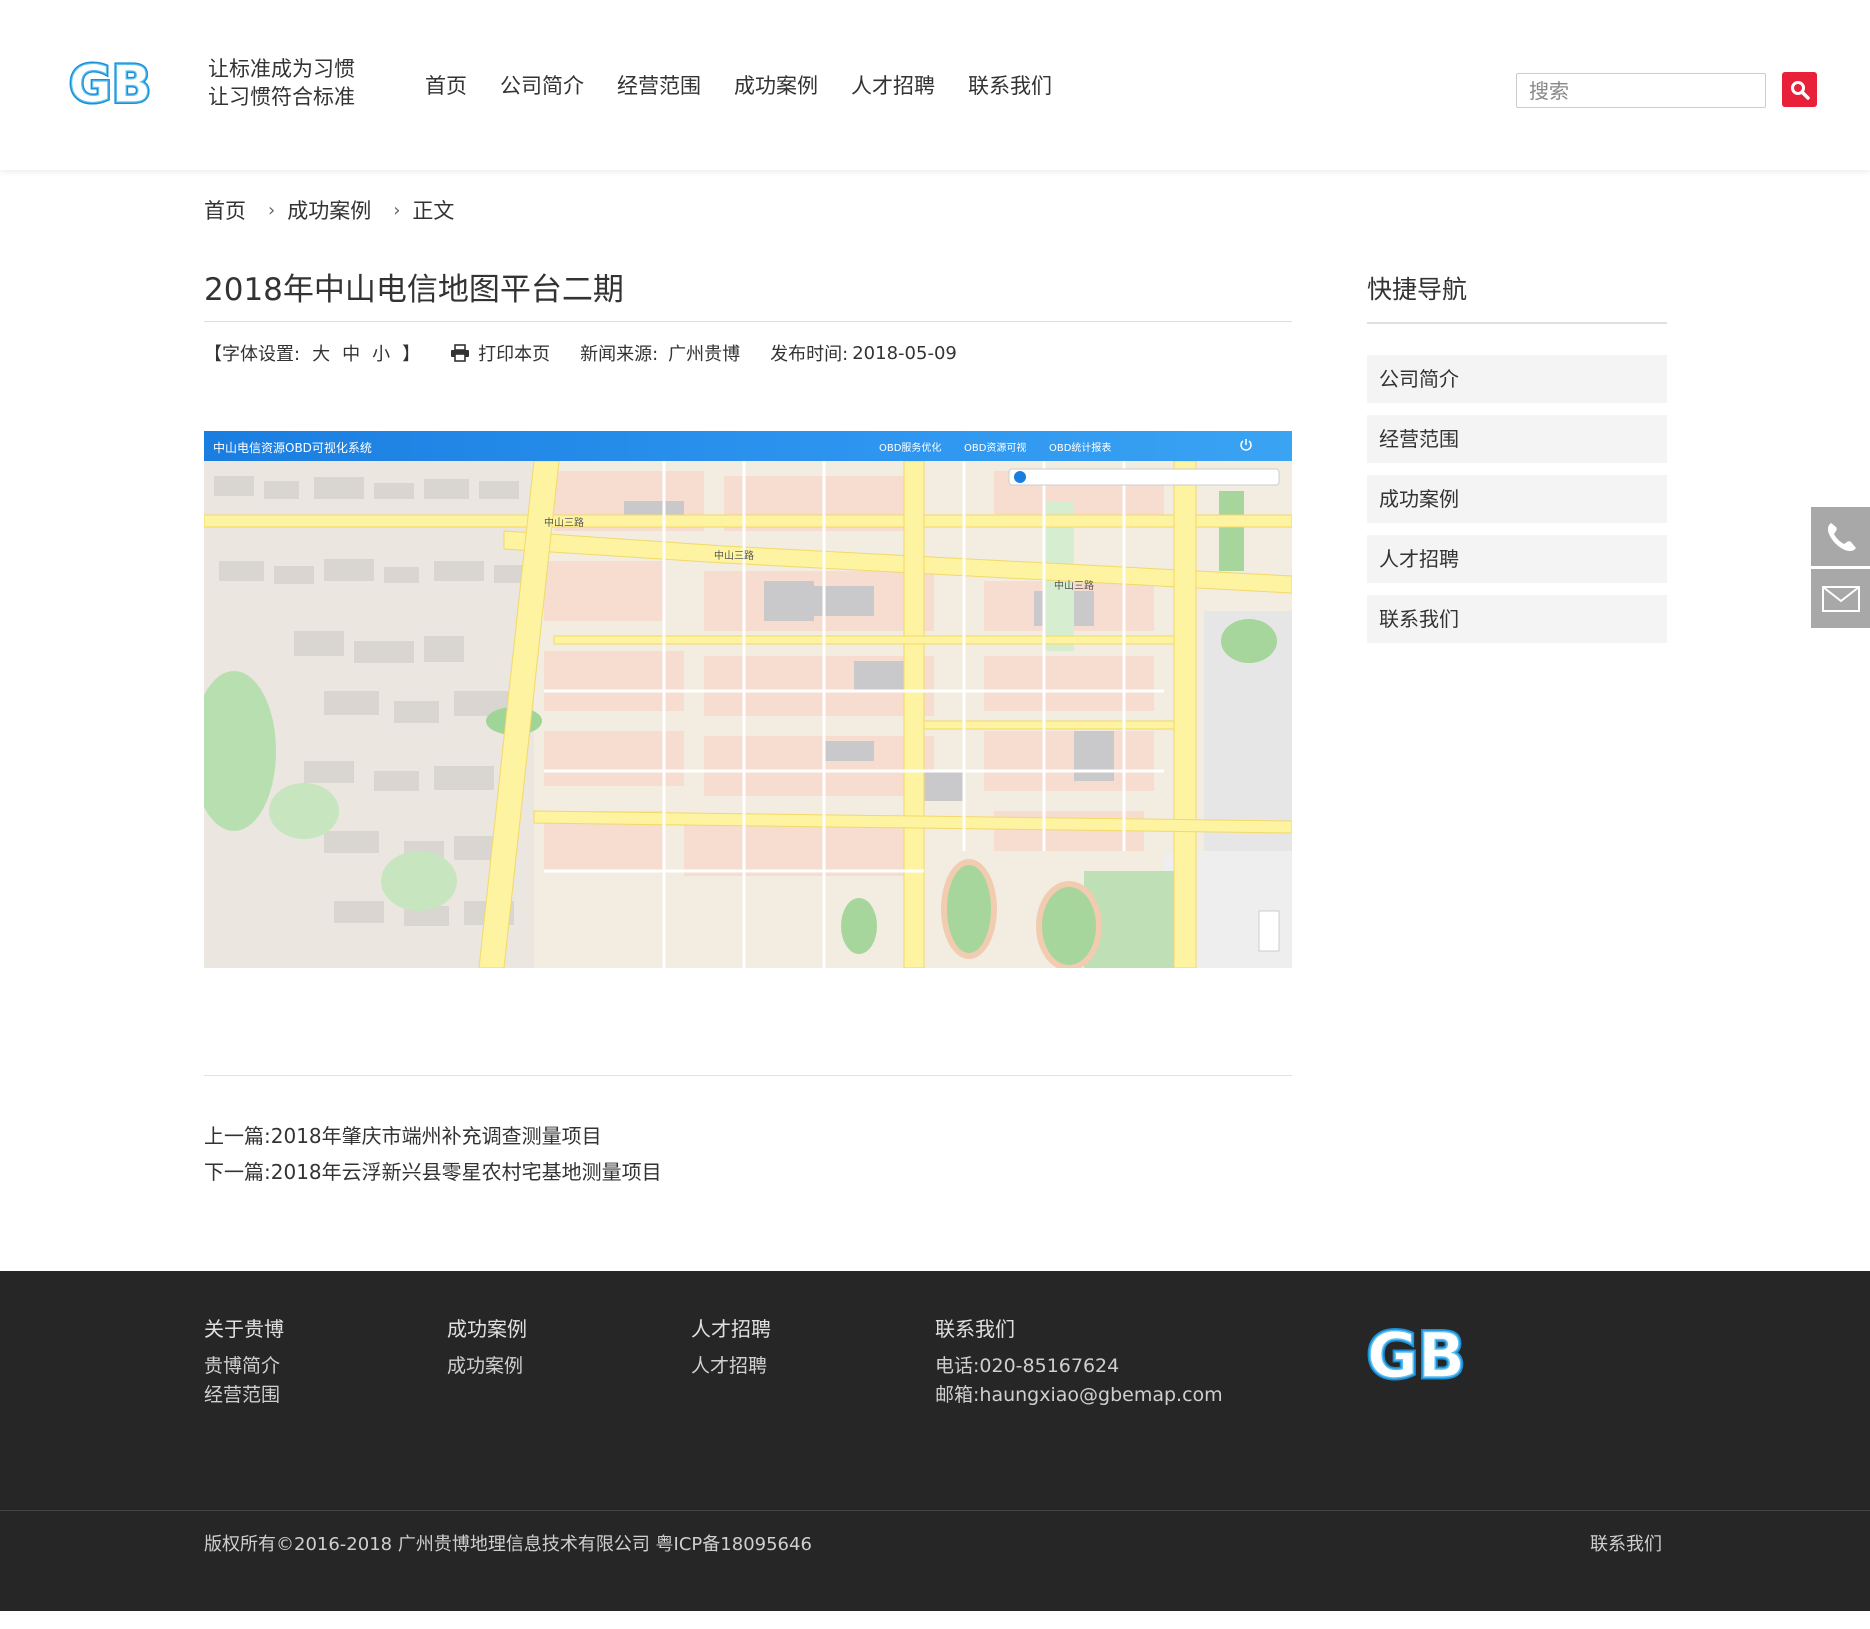 Image resolution: width=1870 pixels, height=1629 pixels. I want to click on mail-icon, so click(1840, 598).